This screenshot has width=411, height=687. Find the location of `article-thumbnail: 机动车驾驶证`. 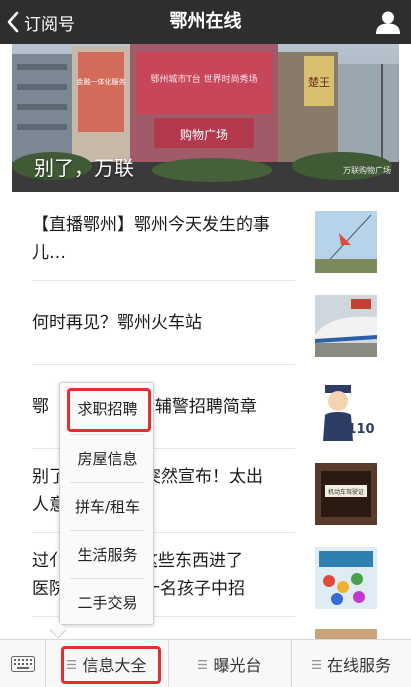

article-thumbnail: 机动车驾驶证 is located at coordinates (346, 494).